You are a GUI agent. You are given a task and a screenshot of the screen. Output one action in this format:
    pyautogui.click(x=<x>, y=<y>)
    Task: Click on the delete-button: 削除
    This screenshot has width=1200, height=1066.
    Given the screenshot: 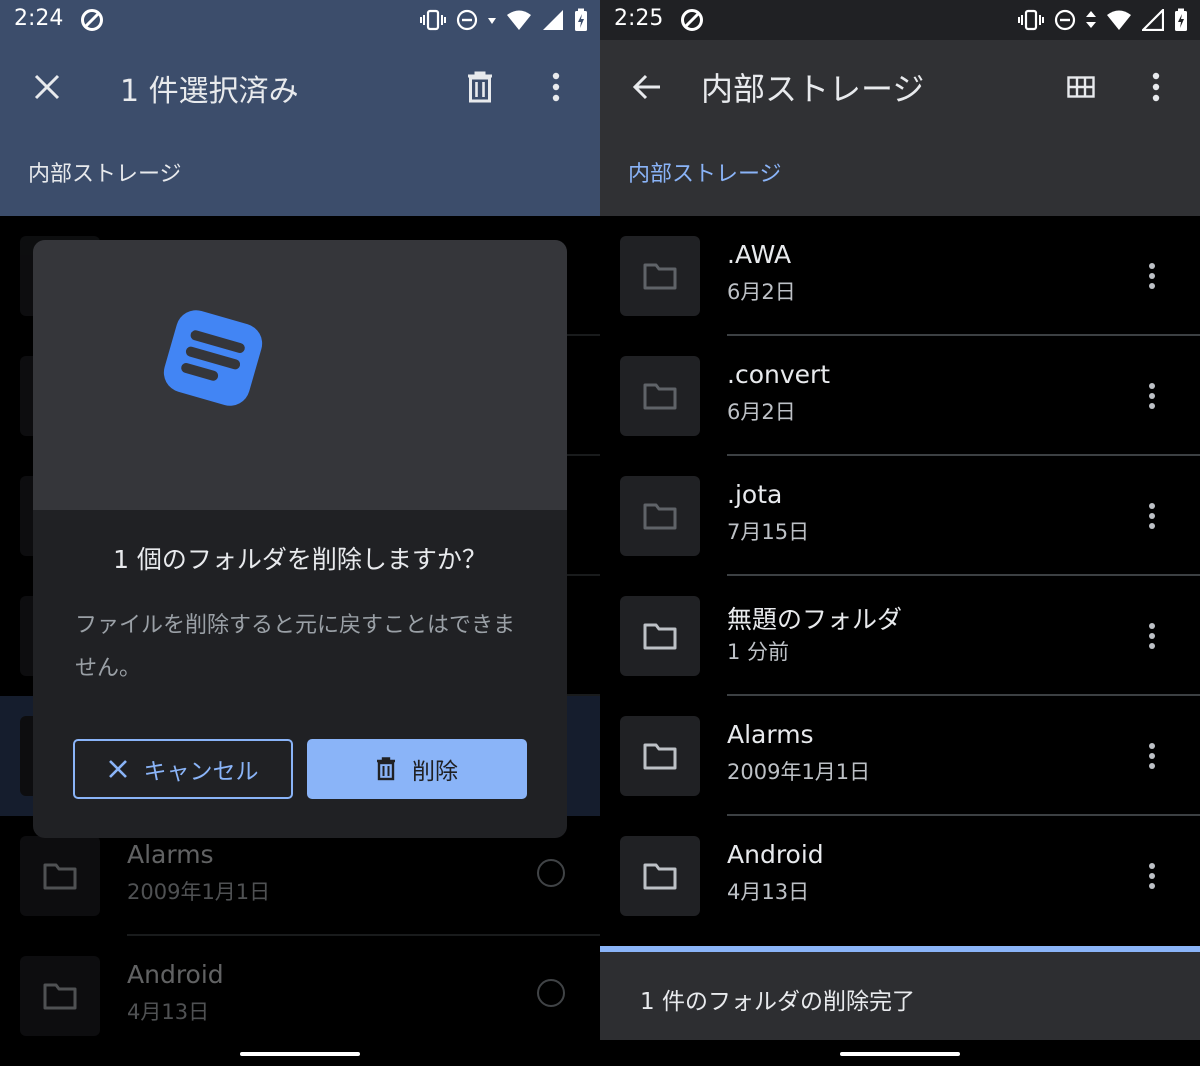 What is the action you would take?
    pyautogui.click(x=417, y=769)
    